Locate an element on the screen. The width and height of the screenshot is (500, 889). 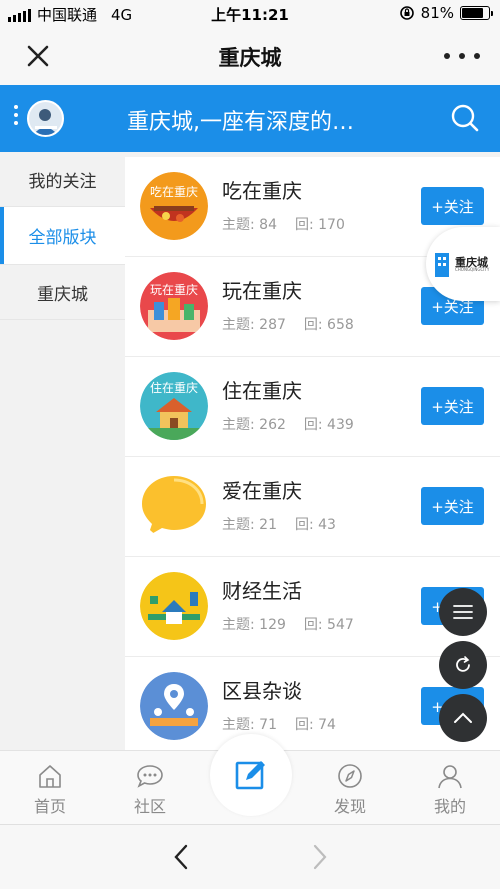
refresh-icon is located at coordinates (463, 664).